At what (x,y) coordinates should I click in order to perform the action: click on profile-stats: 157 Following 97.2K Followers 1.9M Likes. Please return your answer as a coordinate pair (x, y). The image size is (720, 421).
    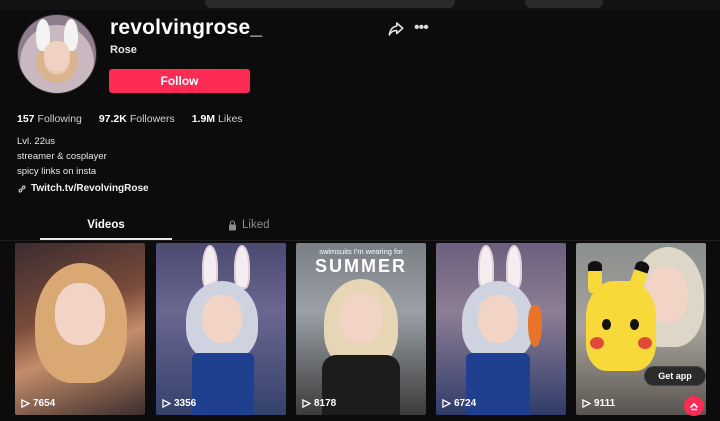
    Looking at the image, I should click on (137, 119).